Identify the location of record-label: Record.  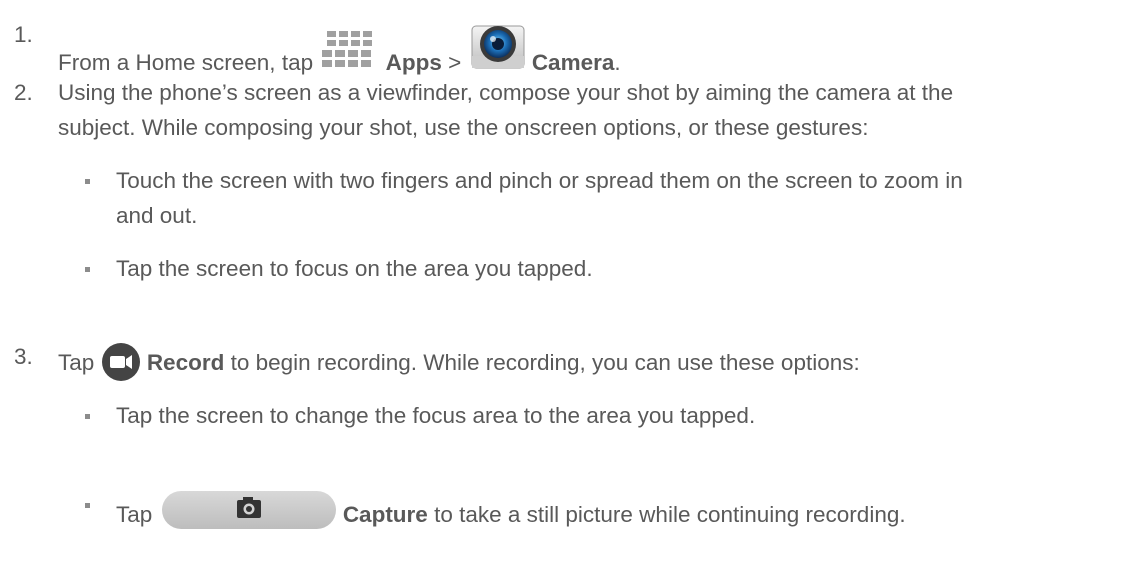
(185, 362).